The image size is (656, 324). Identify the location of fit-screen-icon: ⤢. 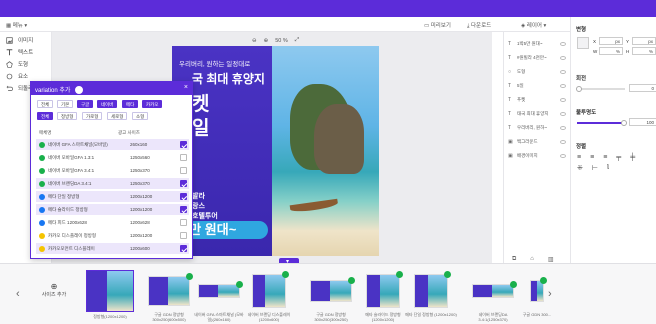
(297, 40).